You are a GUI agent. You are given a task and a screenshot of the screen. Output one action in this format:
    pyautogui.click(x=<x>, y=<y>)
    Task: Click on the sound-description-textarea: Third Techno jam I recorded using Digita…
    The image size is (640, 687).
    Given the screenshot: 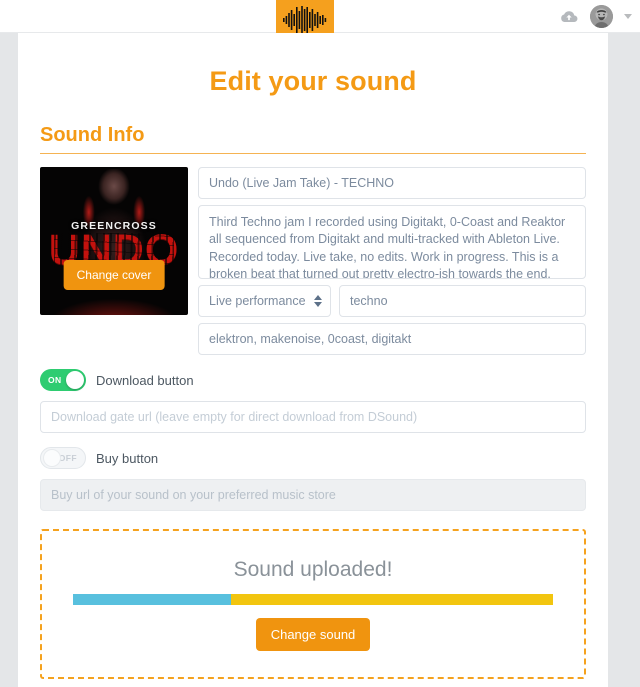 What is the action you would take?
    pyautogui.click(x=392, y=242)
    